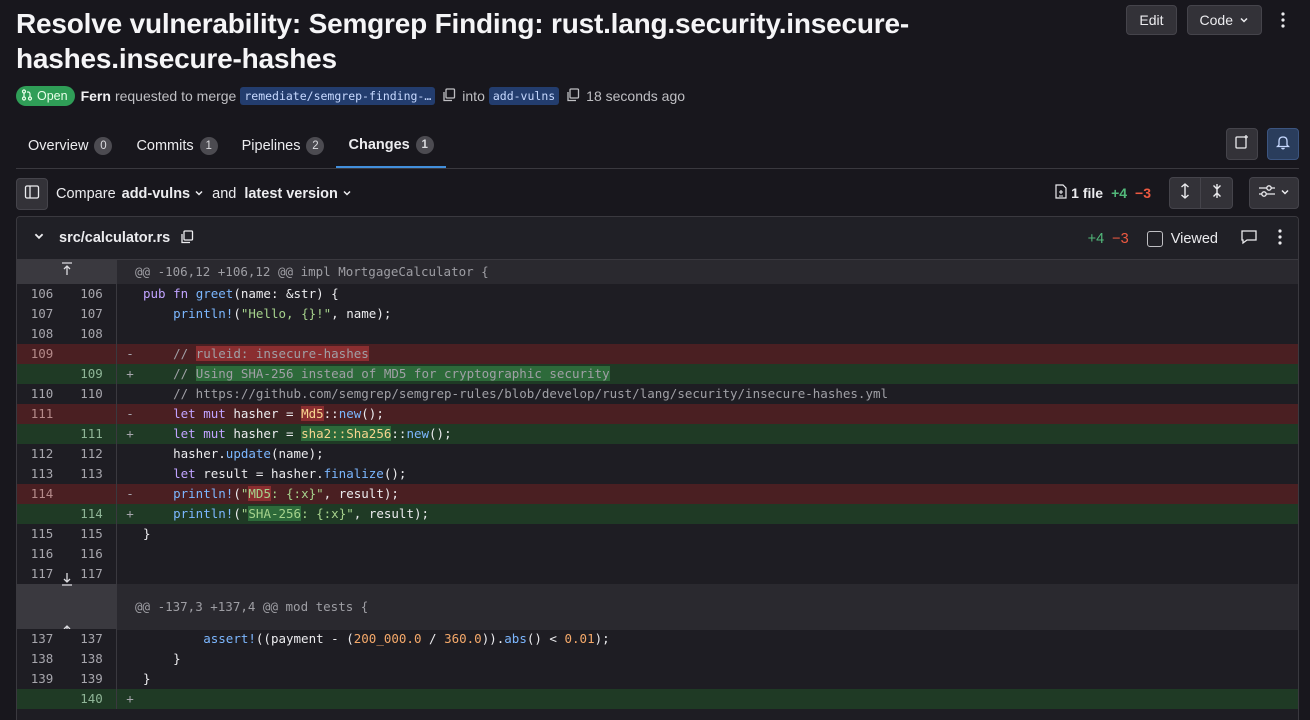 This screenshot has height=720, width=1310. Describe the element at coordinates (42, 354) in the screenshot. I see `old-line-number: 109` at that location.